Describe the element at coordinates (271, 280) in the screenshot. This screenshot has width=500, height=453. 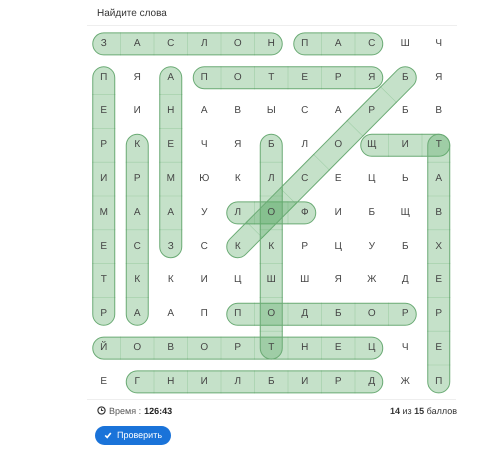
I see `grid-letter: Ш` at that location.